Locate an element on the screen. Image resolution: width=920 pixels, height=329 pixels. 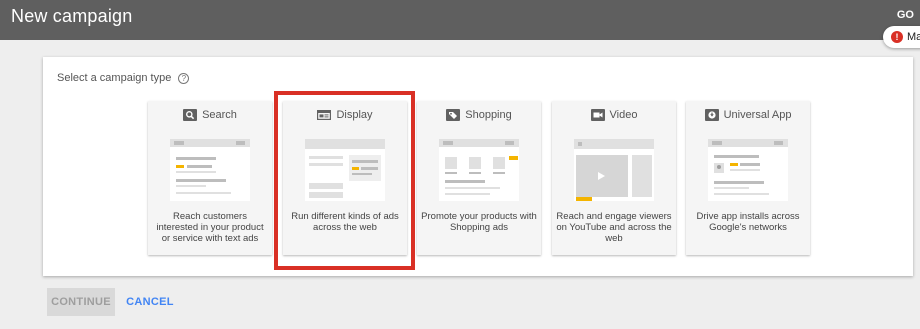
alert-chip-text: Ma is located at coordinates (913, 37).